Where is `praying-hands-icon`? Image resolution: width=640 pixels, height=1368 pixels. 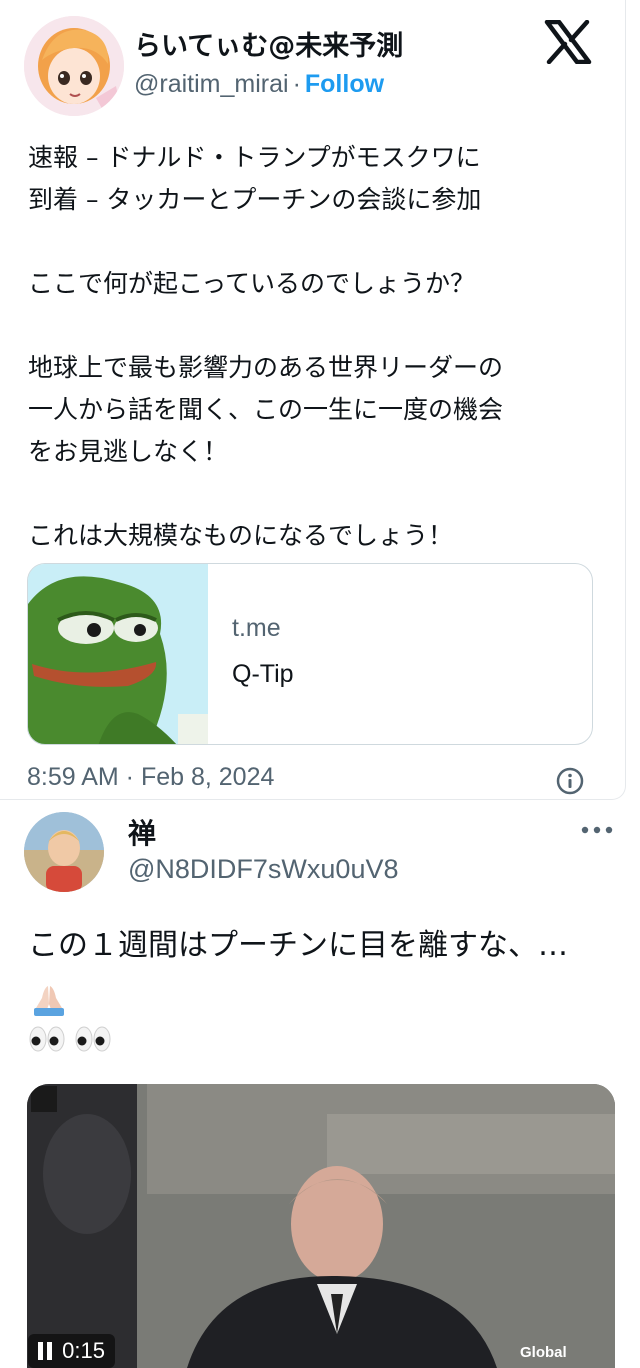
praying-hands-icon is located at coordinates (49, 1001).